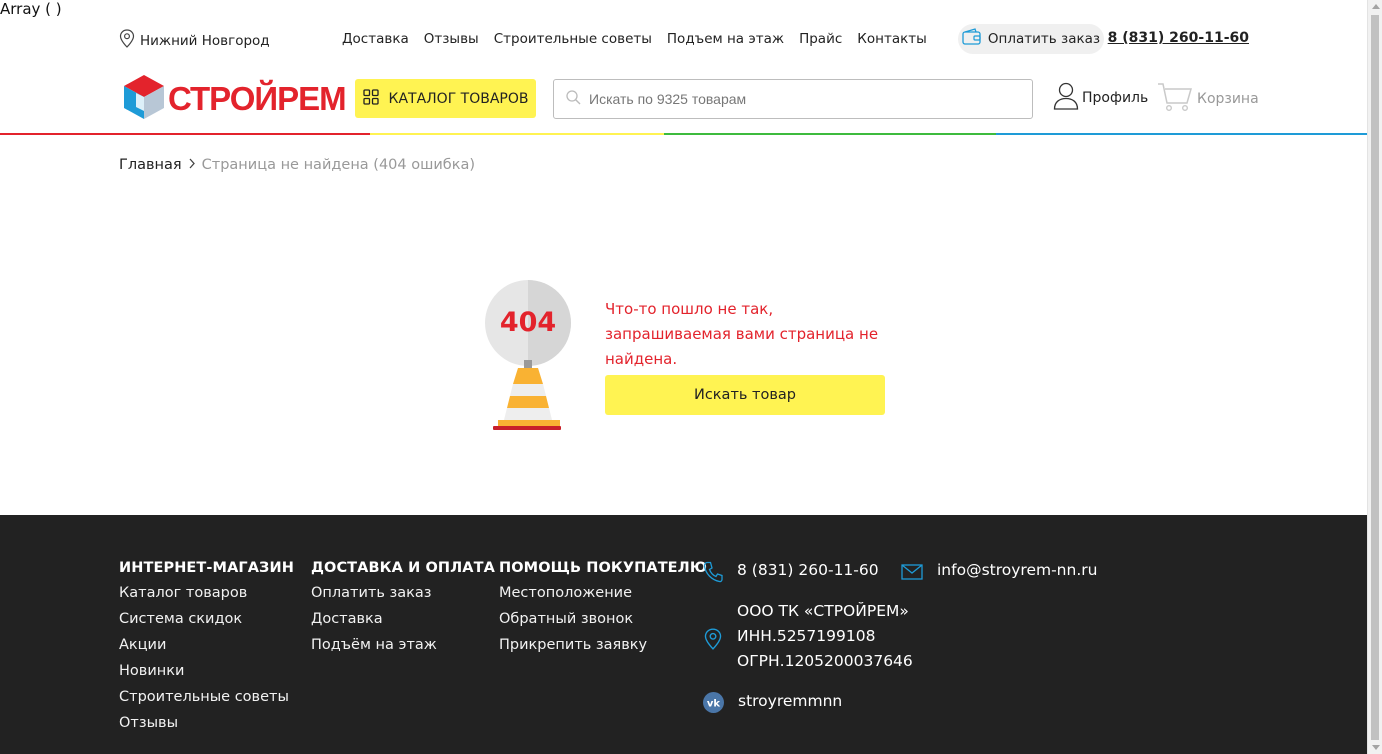 The width and height of the screenshot is (1382, 754). Describe the element at coordinates (1115, 98) in the screenshot. I see `profile-label: Профиль` at that location.